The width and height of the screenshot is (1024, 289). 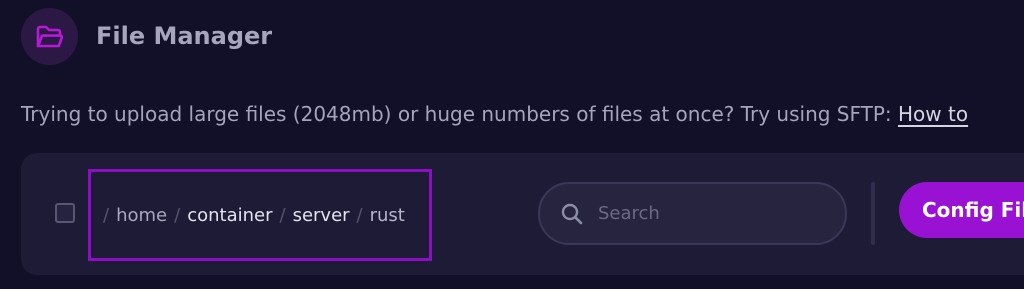 I want to click on search-input, so click(x=698, y=213).